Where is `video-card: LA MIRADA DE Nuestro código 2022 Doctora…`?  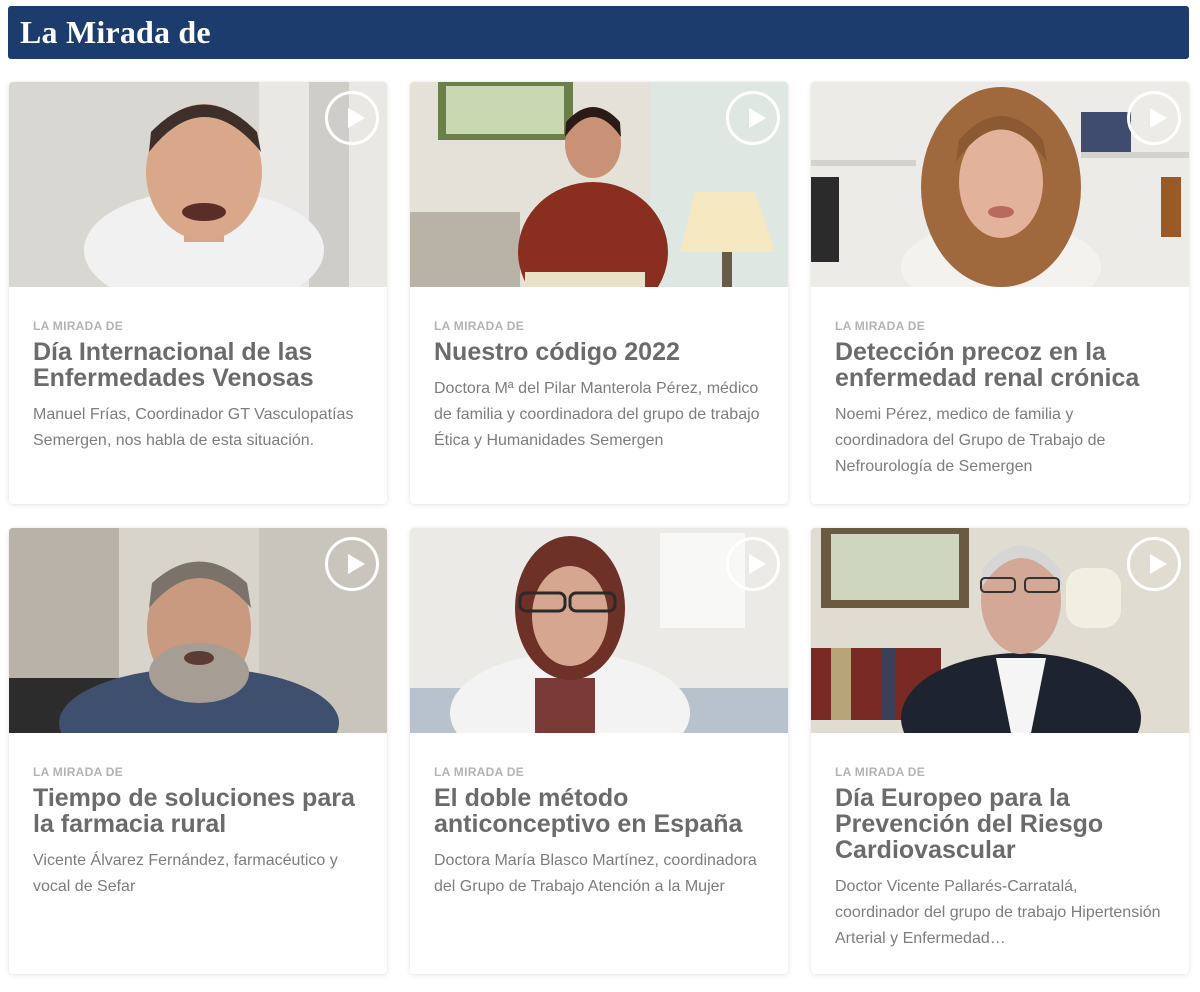
video-card: LA MIRADA DE Nuestro código 2022 Doctora… is located at coordinates (599, 293).